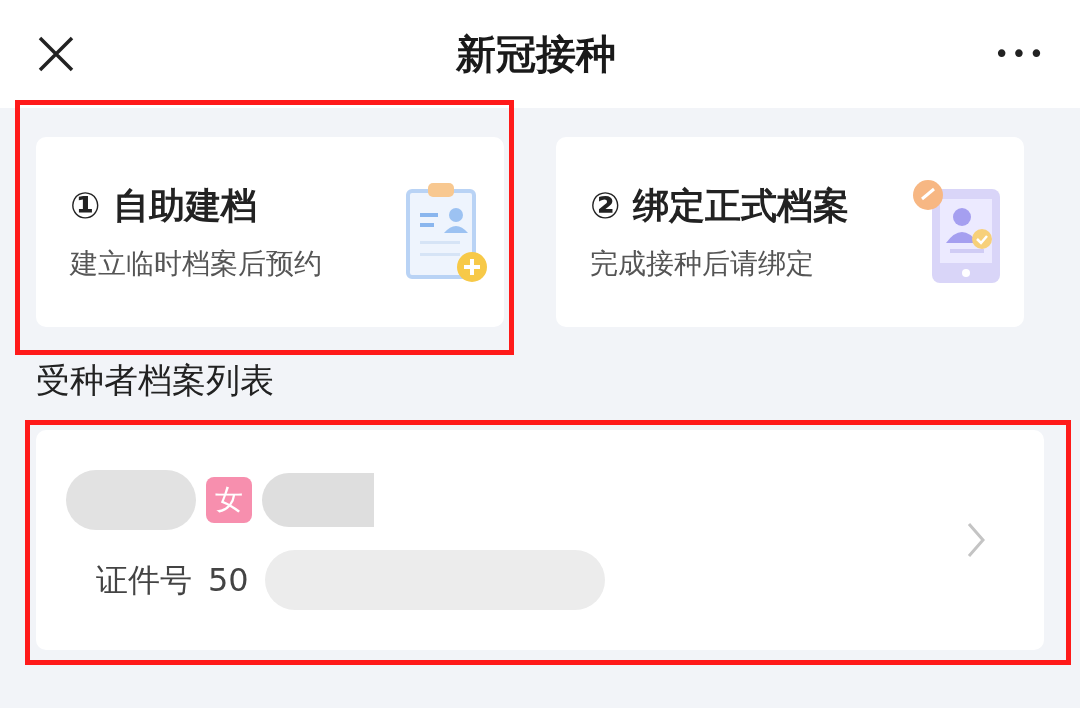 This screenshot has width=1080, height=708. What do you see at coordinates (536, 54) in the screenshot?
I see `window-title: 新冠接种` at bounding box center [536, 54].